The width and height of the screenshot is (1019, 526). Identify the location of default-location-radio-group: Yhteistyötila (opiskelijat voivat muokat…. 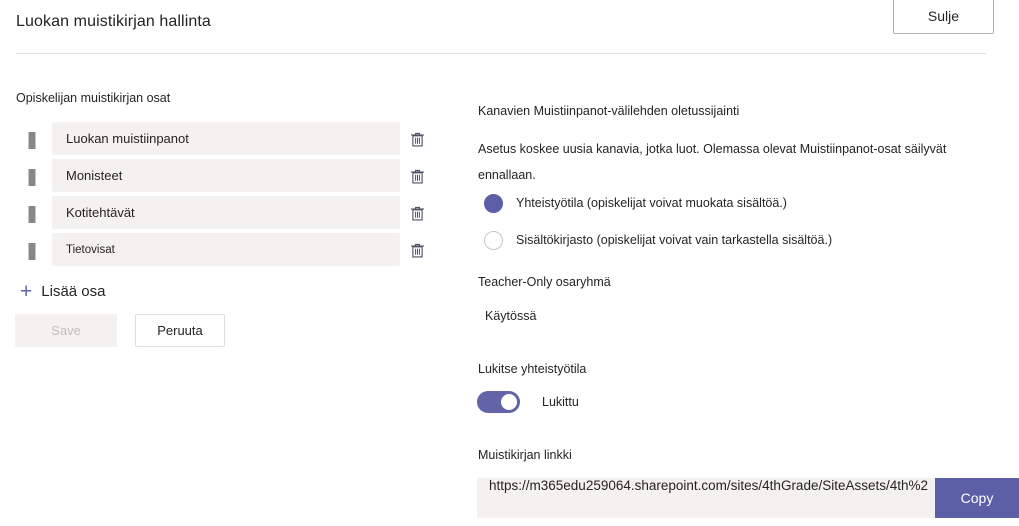
(658, 229).